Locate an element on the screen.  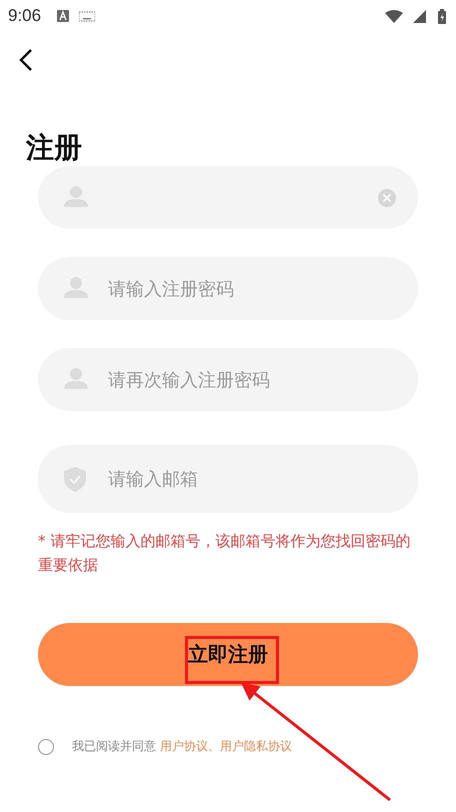
agreement-text: 我已阅读并同意 is located at coordinates (114, 746).